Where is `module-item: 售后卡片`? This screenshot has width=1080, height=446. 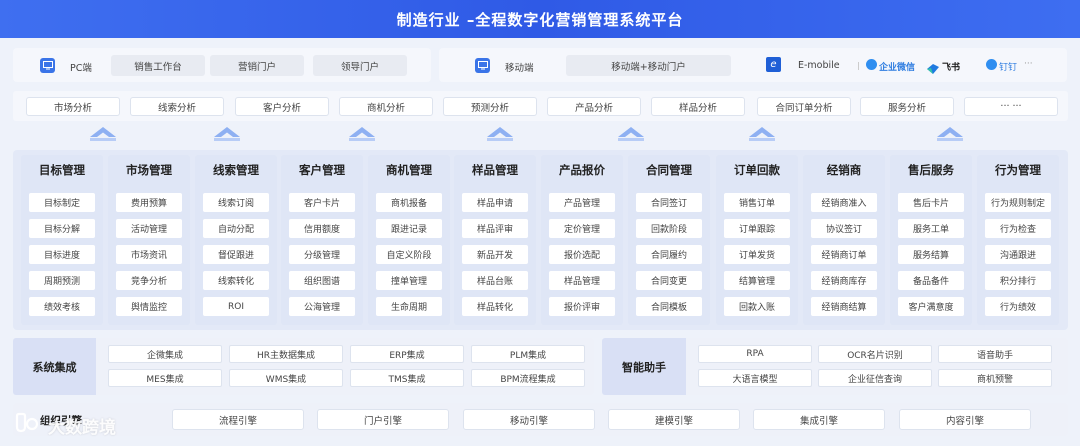
module-item: 售后卡片 is located at coordinates (931, 202).